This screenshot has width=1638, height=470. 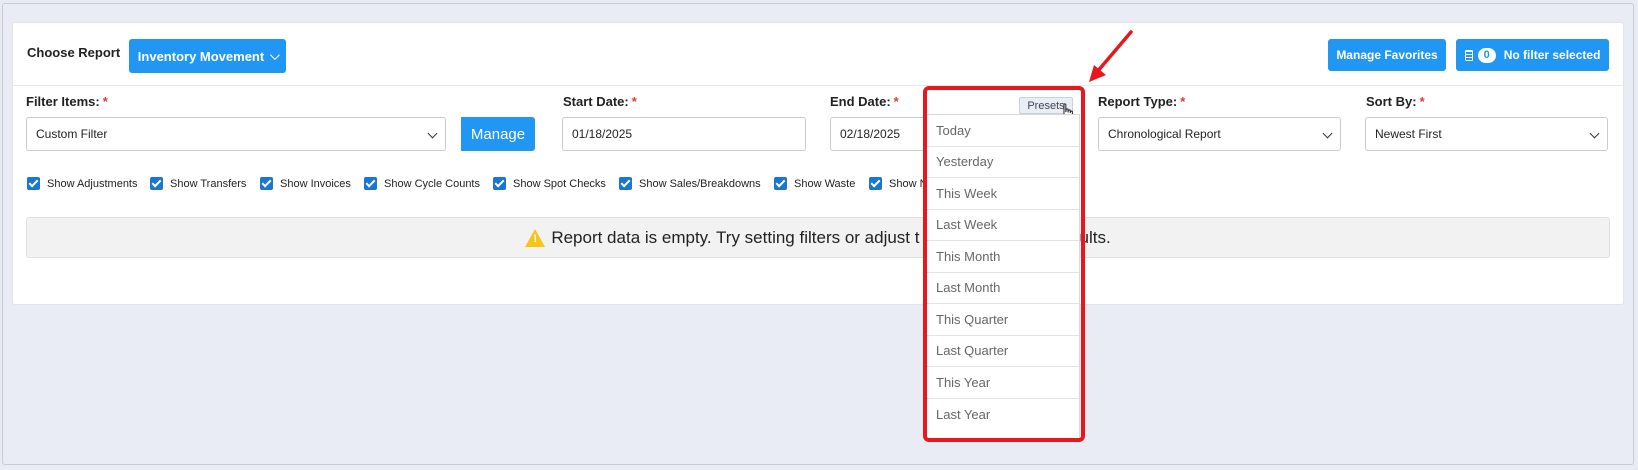 I want to click on start-date-input: 01/18/2025, so click(x=684, y=134).